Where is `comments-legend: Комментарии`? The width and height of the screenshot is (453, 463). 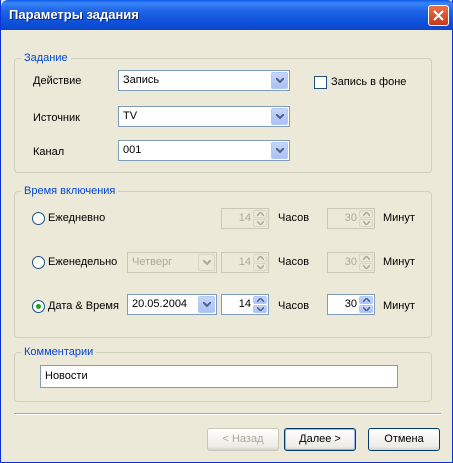
comments-legend: Комментарии is located at coordinates (59, 352).